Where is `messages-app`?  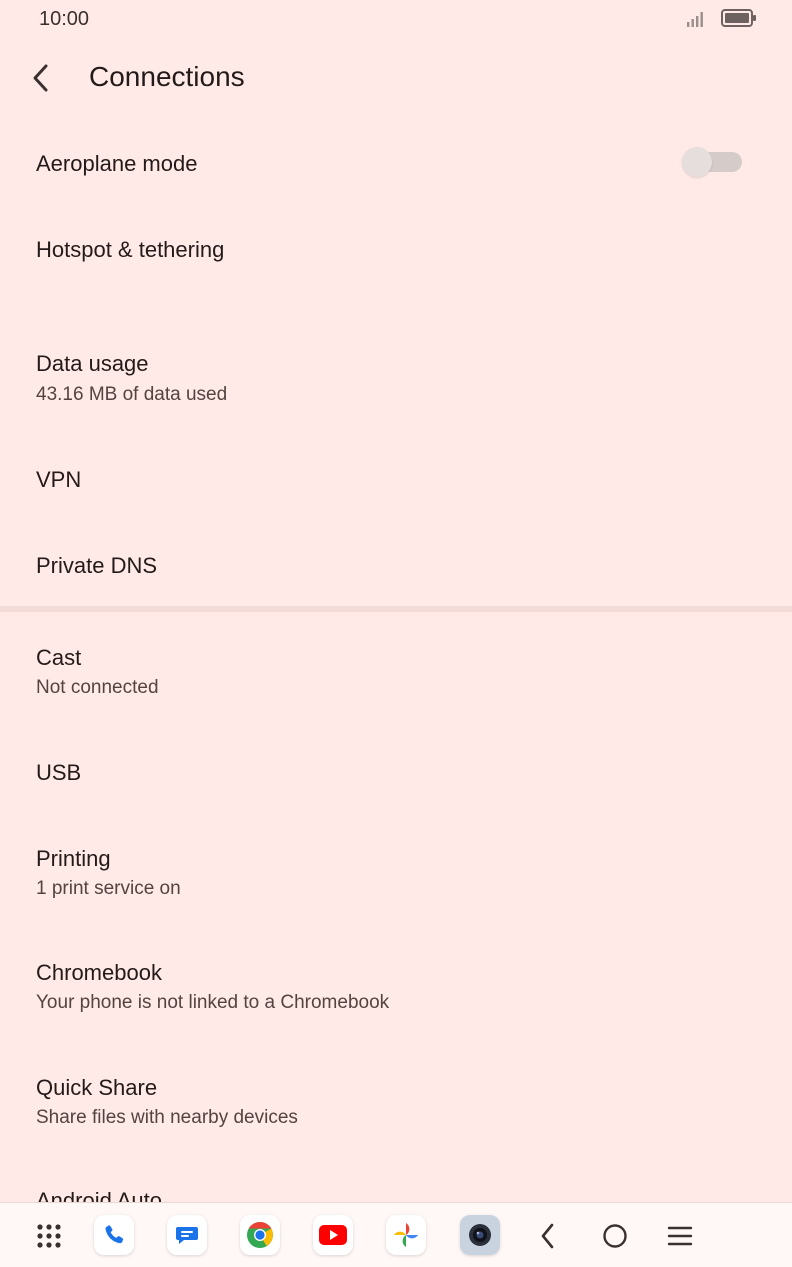 messages-app is located at coordinates (187, 1235).